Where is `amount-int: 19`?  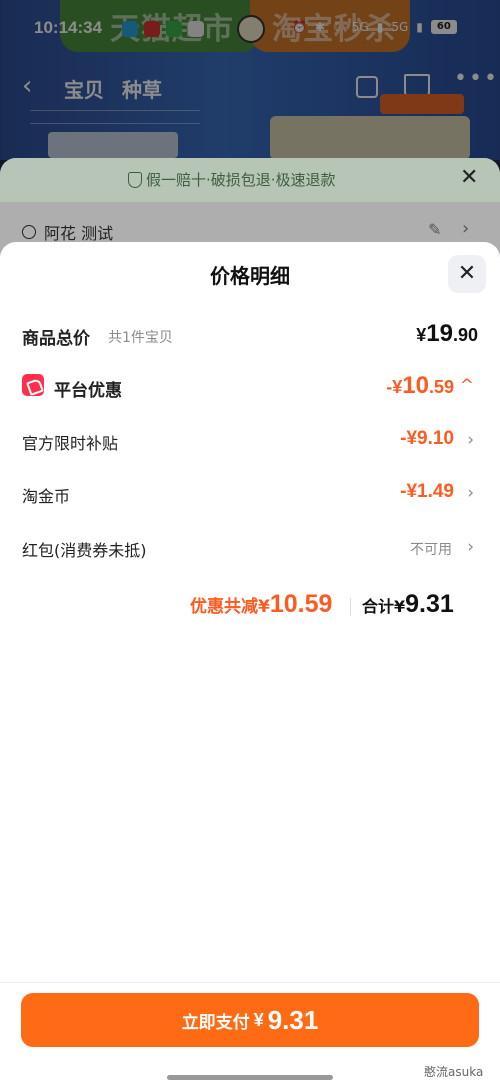 amount-int: 19 is located at coordinates (439, 333).